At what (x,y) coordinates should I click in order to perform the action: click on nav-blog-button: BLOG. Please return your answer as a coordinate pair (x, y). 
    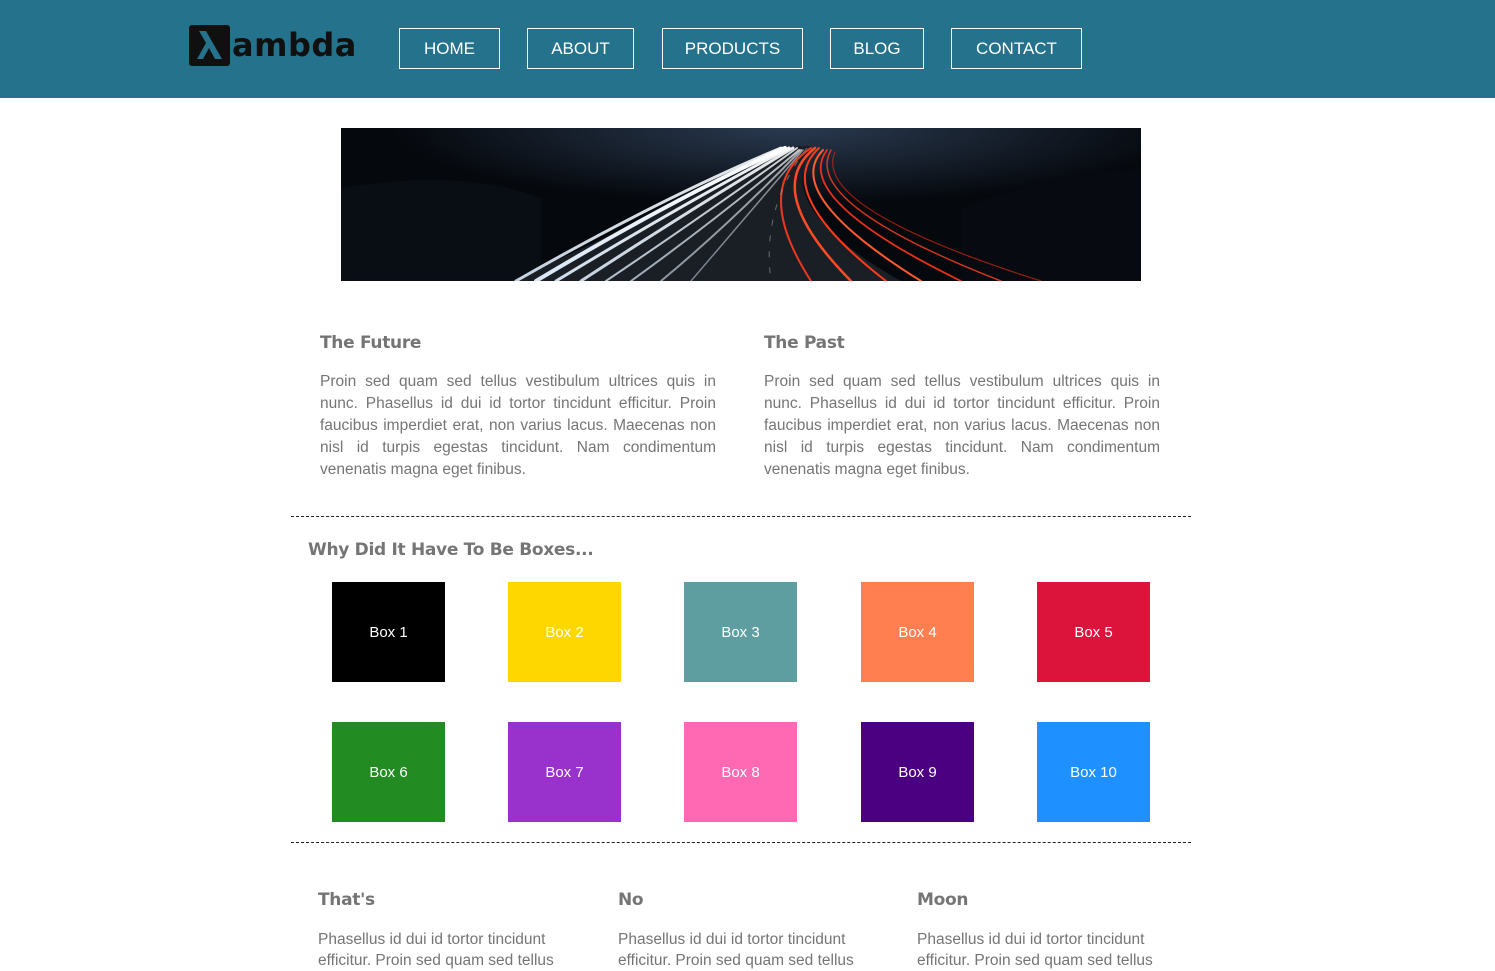
    Looking at the image, I should click on (877, 48).